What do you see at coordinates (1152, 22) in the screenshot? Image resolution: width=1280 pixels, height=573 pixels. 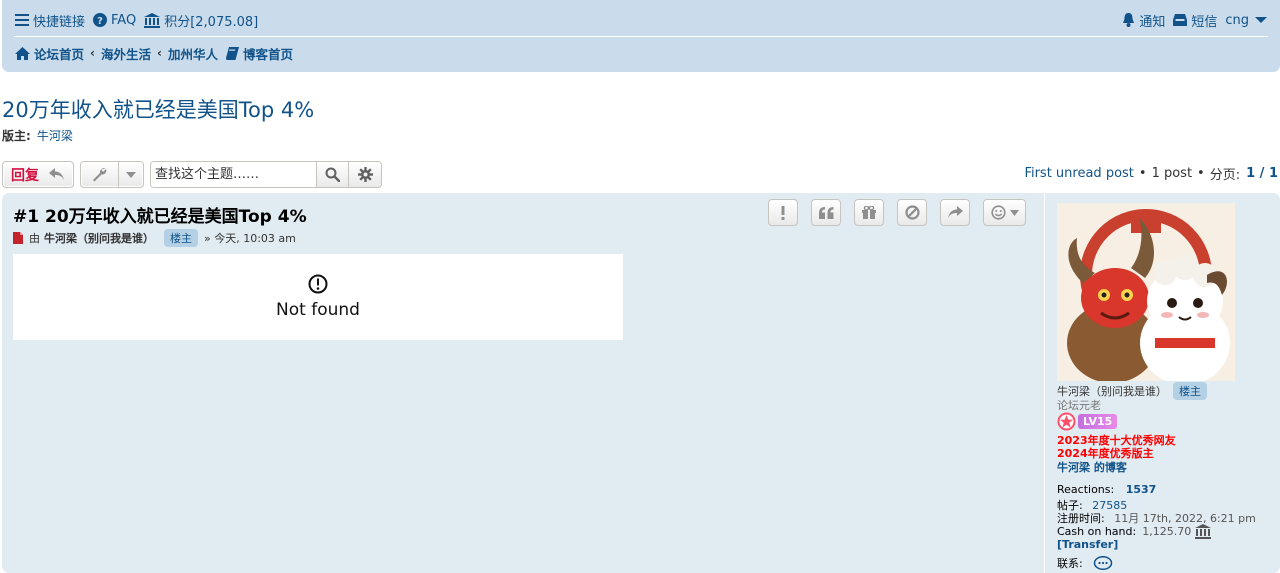 I see `notifications-label: 通知` at bounding box center [1152, 22].